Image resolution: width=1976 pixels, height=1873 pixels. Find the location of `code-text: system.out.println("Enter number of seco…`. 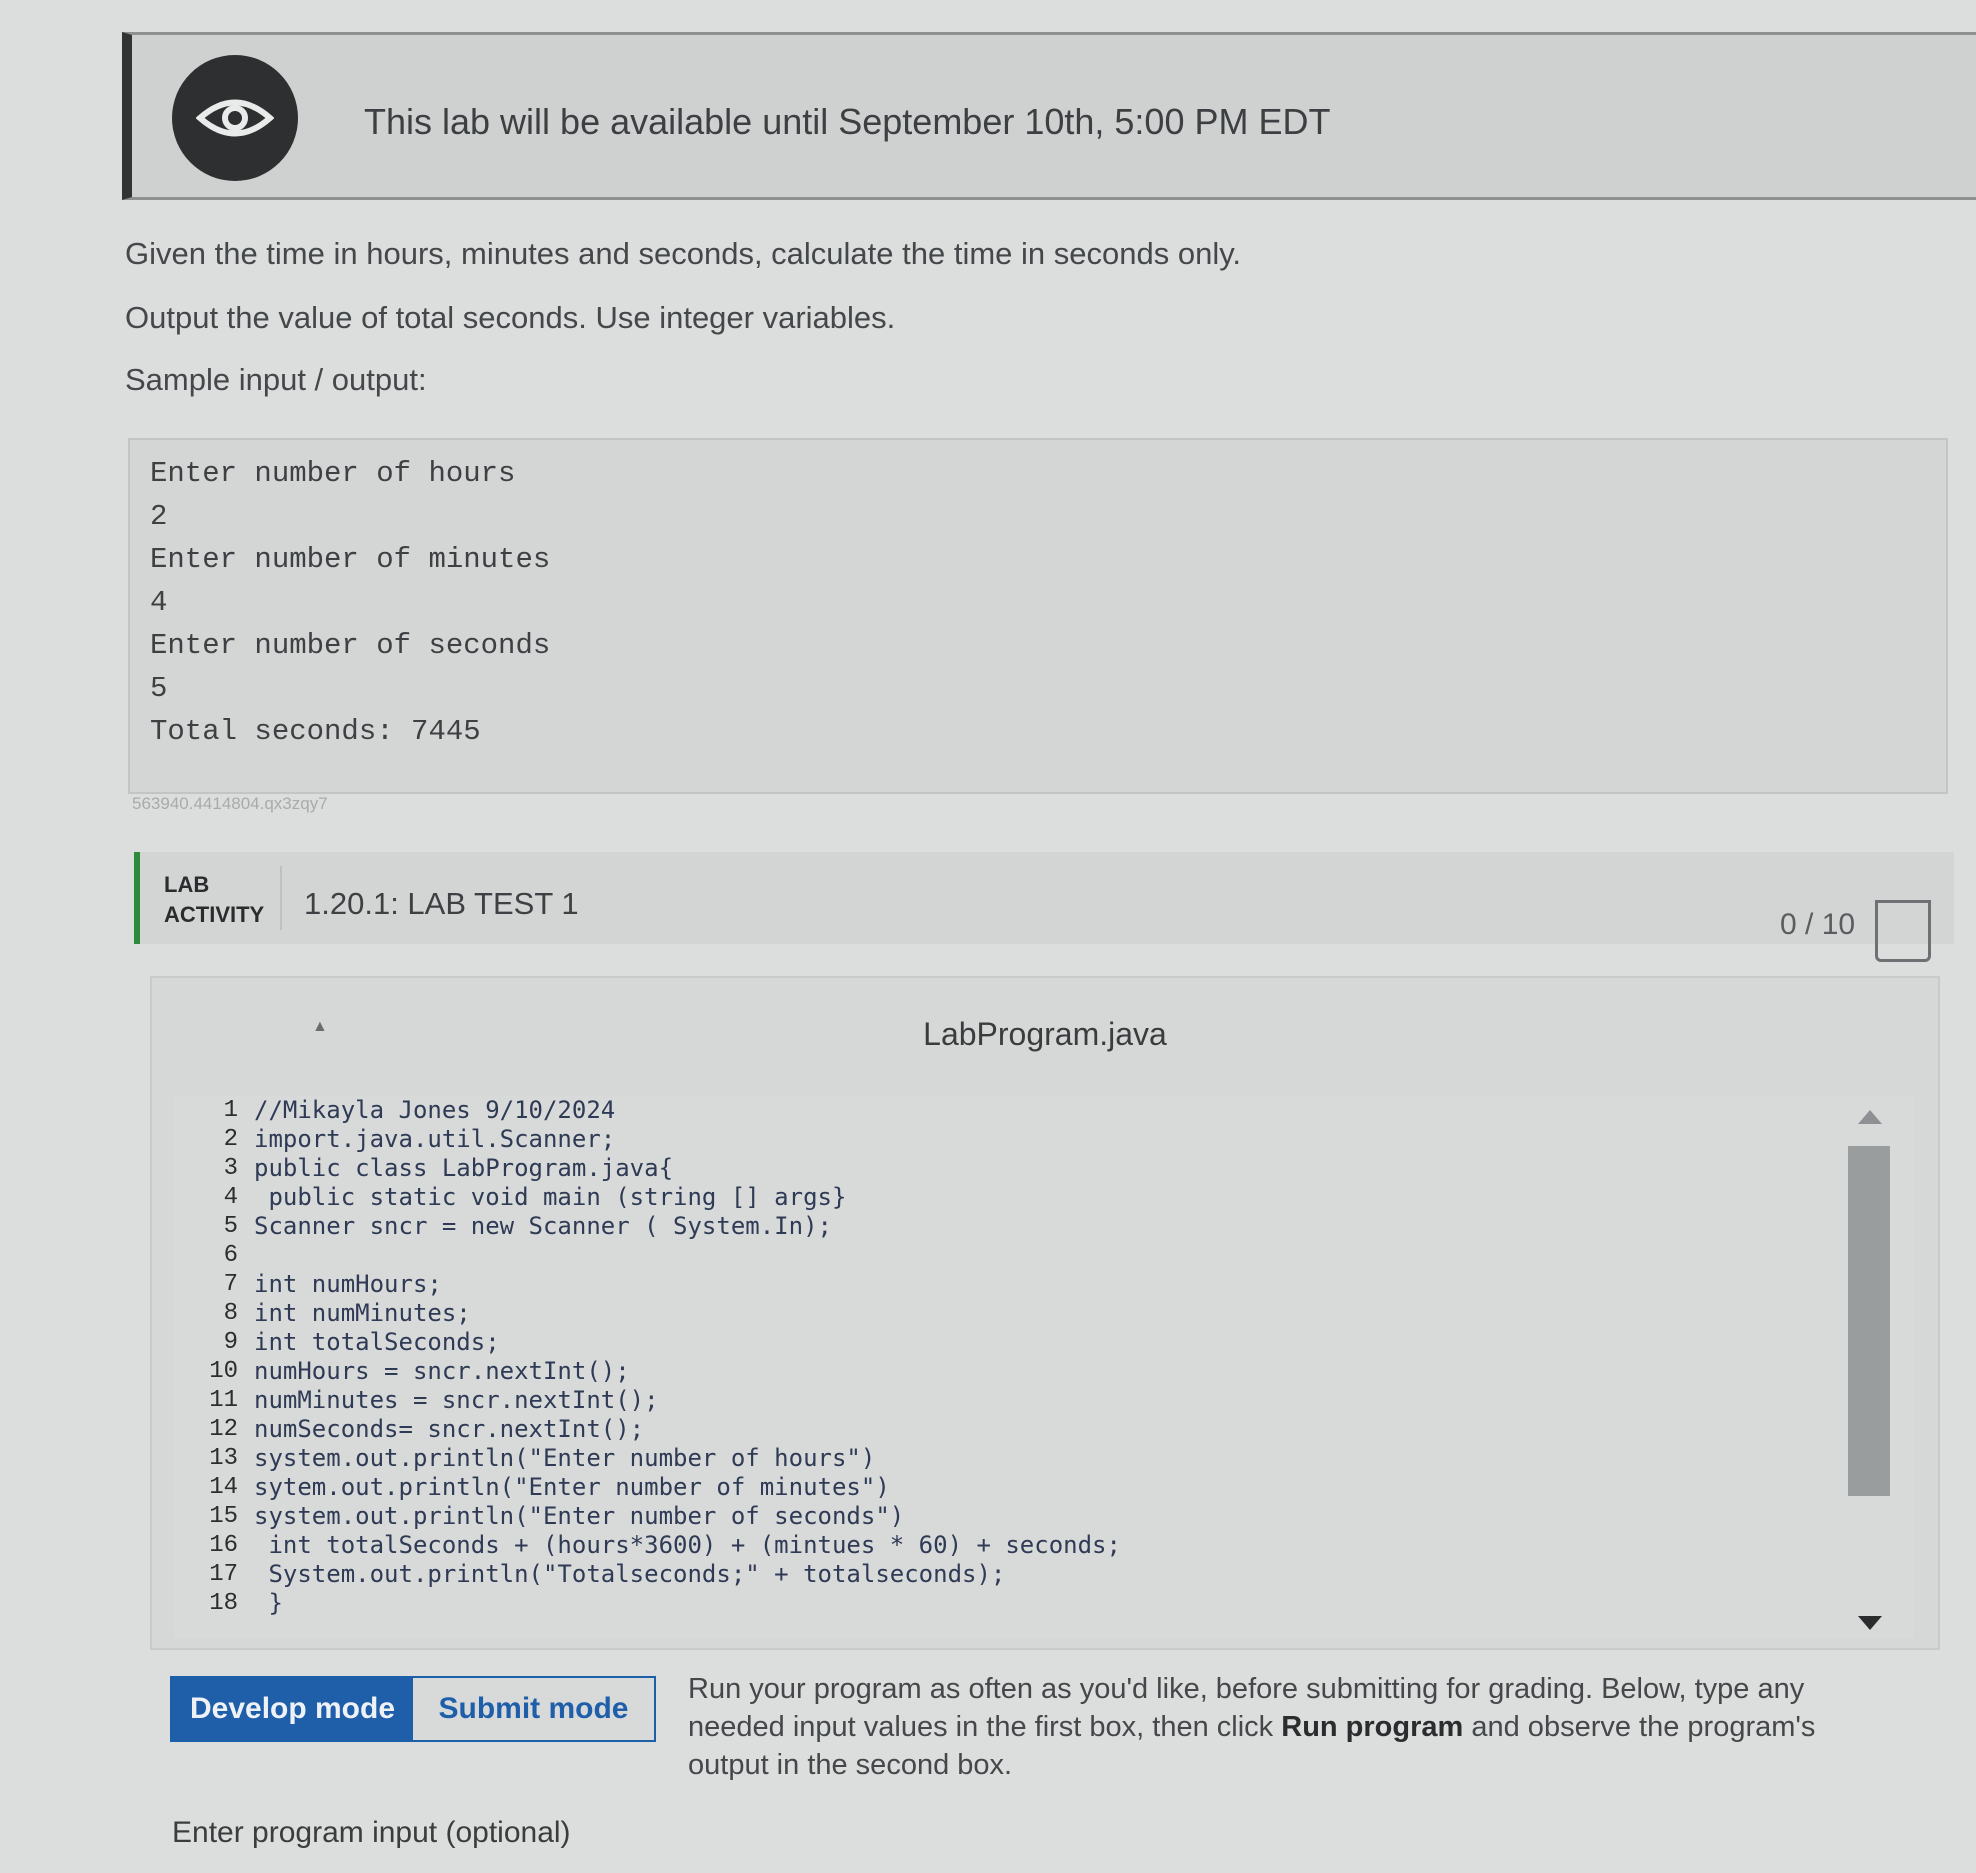

code-text: system.out.println("Enter number of seco… is located at coordinates (579, 1516).